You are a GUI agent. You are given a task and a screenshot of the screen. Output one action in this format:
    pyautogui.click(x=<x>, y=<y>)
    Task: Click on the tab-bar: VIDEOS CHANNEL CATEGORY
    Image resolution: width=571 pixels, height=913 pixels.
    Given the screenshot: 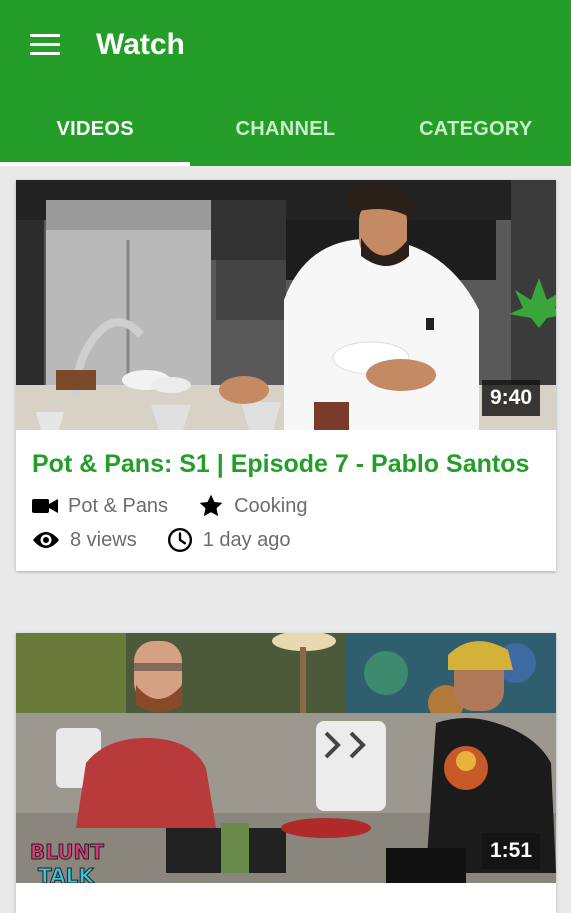 What is the action you would take?
    pyautogui.click(x=285, y=136)
    